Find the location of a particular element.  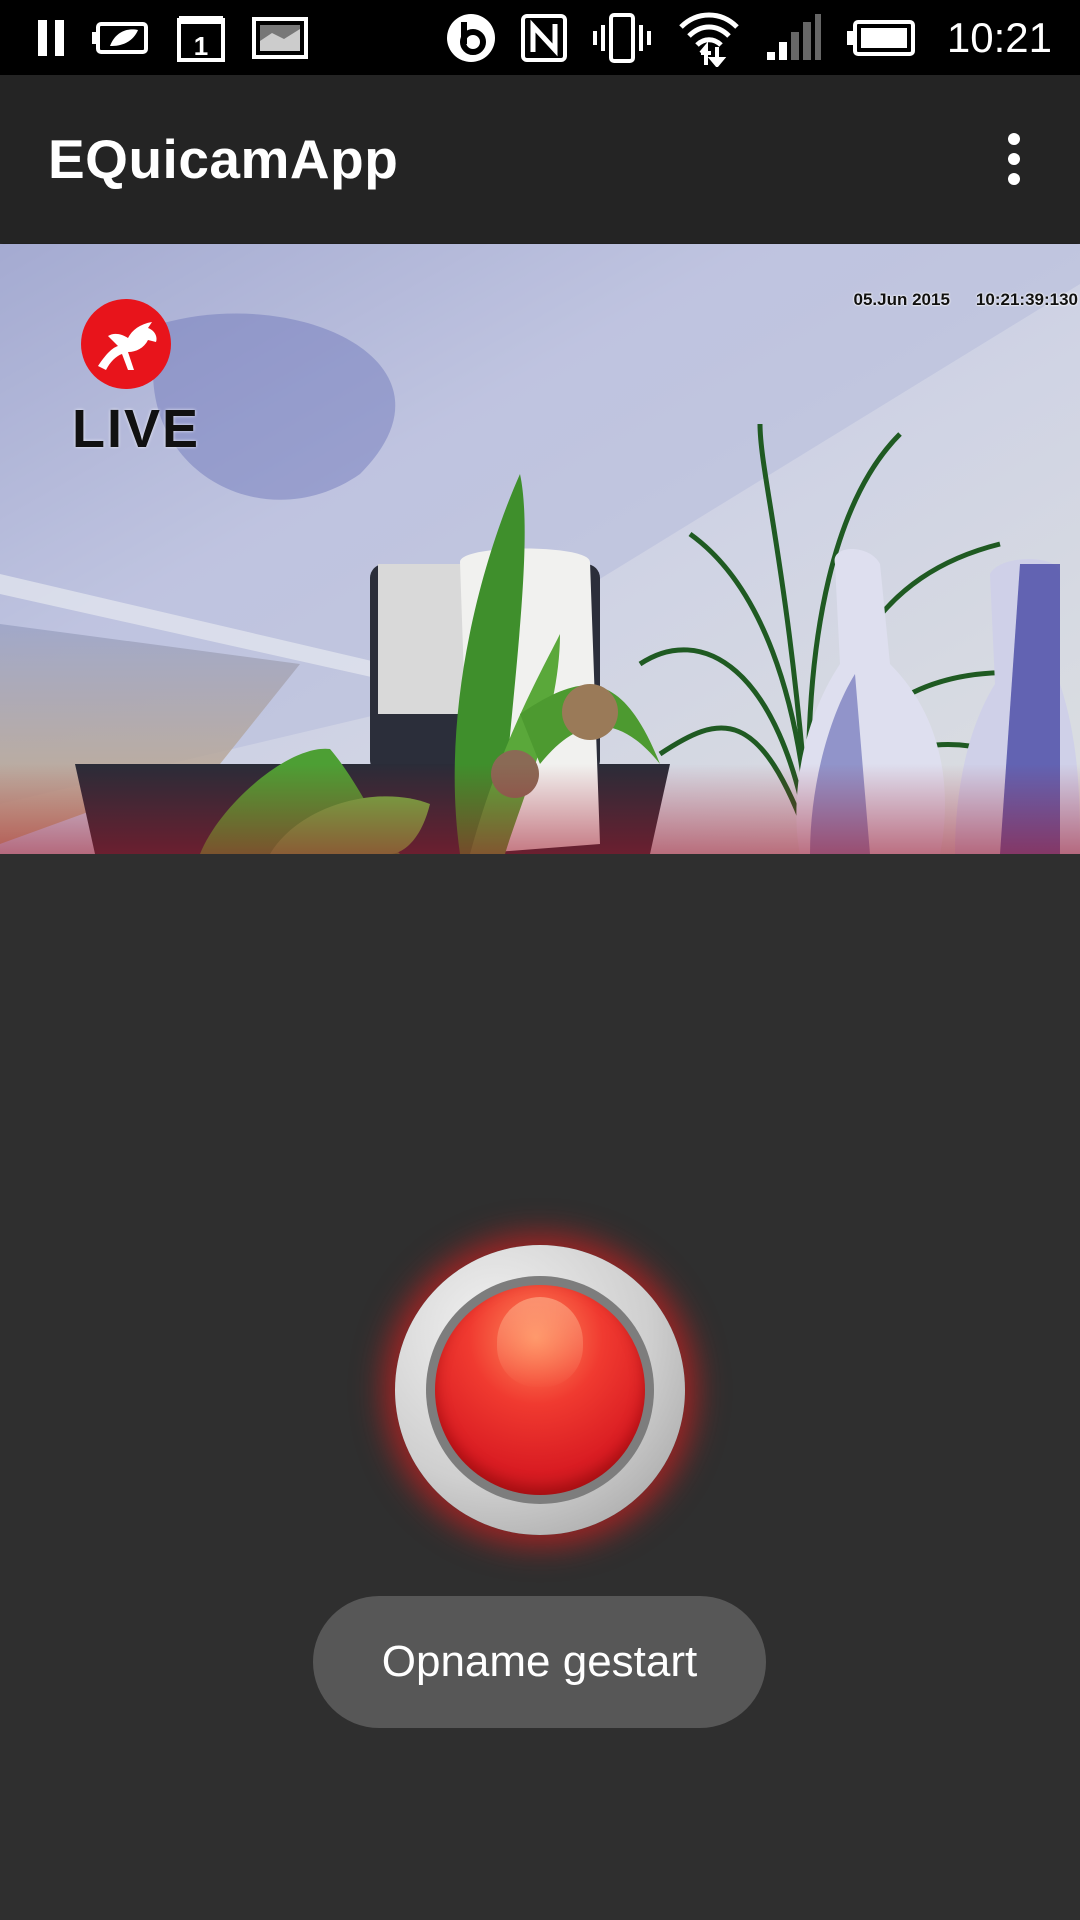

camera-timestamp: 05.Jun 2015 10:21:39:130 is located at coordinates (966, 300).